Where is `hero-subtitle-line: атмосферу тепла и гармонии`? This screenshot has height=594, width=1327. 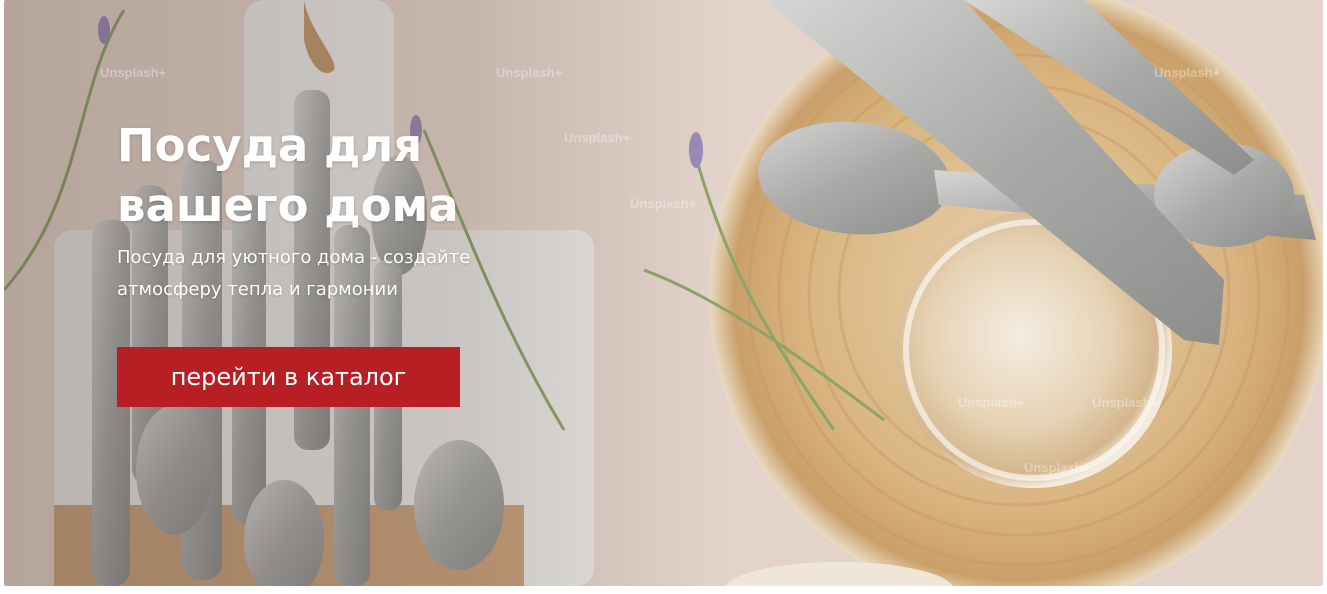 hero-subtitle-line: атмосферу тепла и гармонии is located at coordinates (257, 289).